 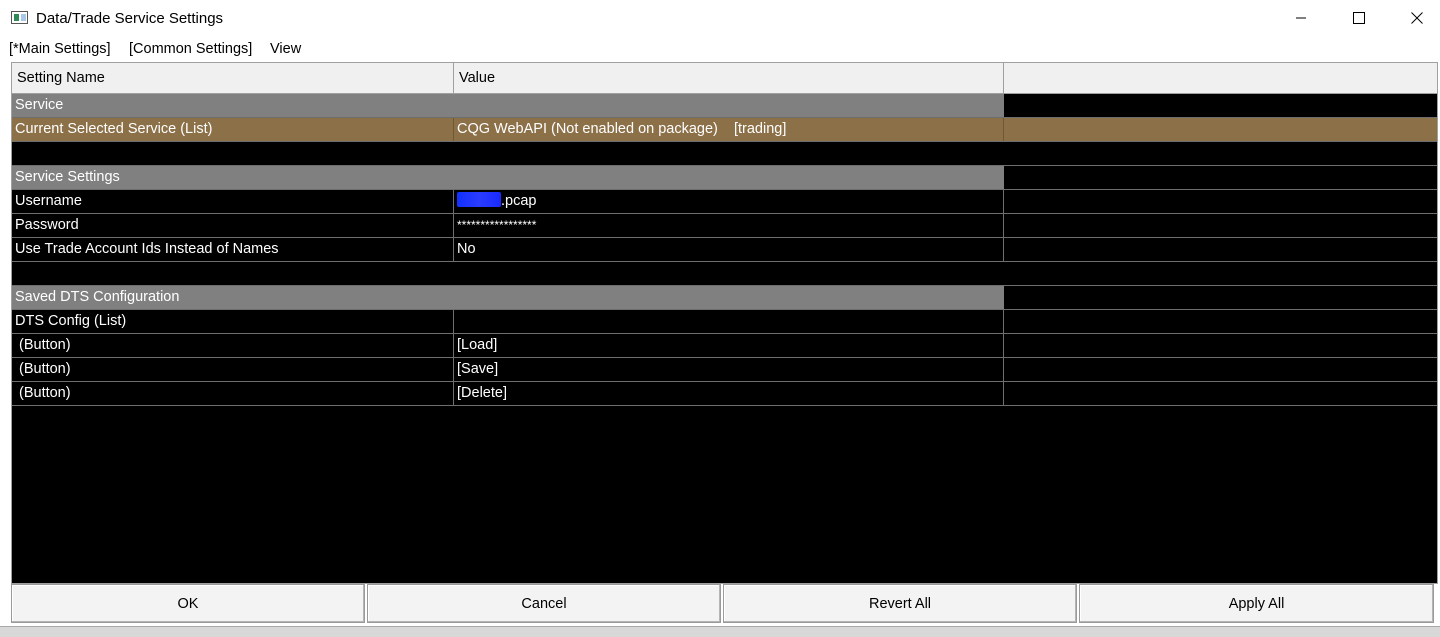 I want to click on table-row-password: Password *****************, so click(x=724, y=226).